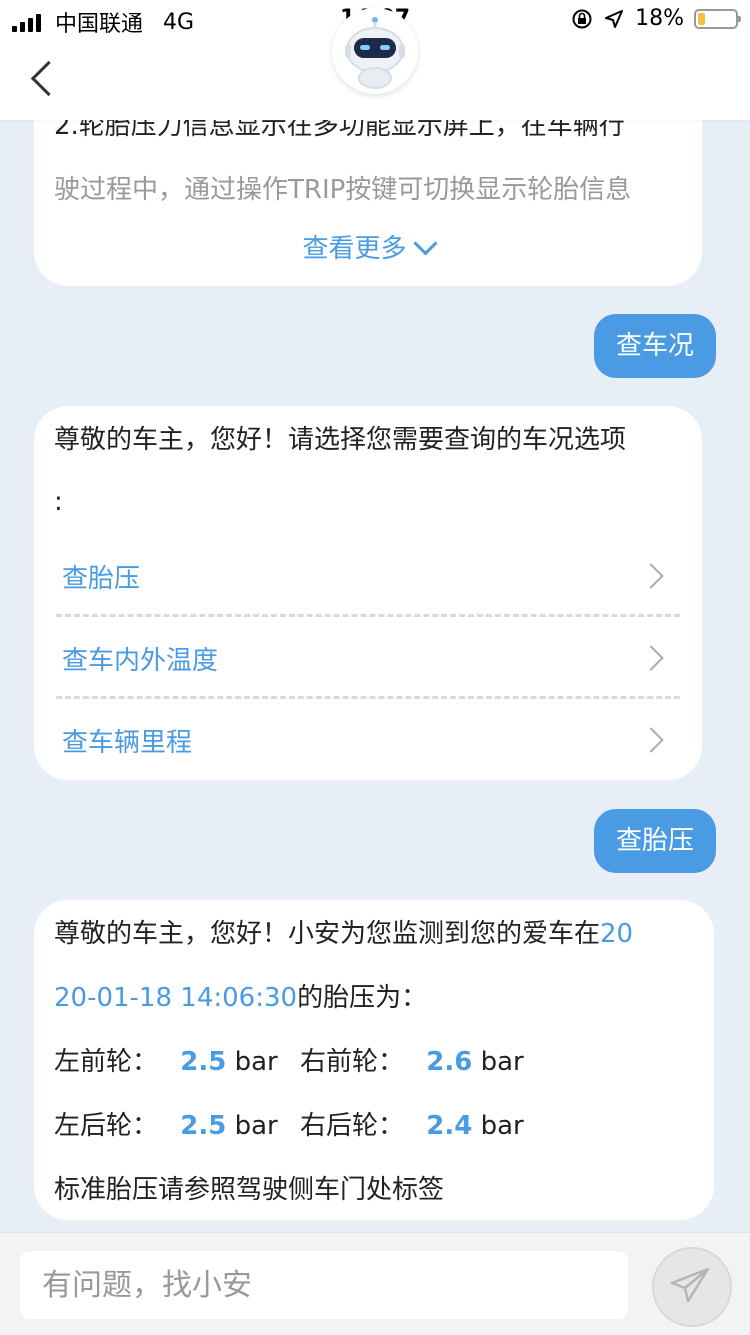  Describe the element at coordinates (340, 440) in the screenshot. I see `menu-prompt-text: 尊敬的车主，您好！请选择您需要查询的车况选项` at that location.